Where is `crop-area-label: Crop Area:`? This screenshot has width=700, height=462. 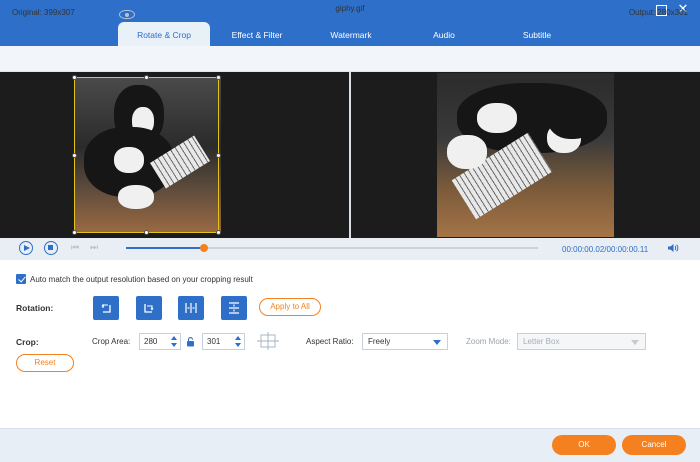 crop-area-label: Crop Area: is located at coordinates (111, 341).